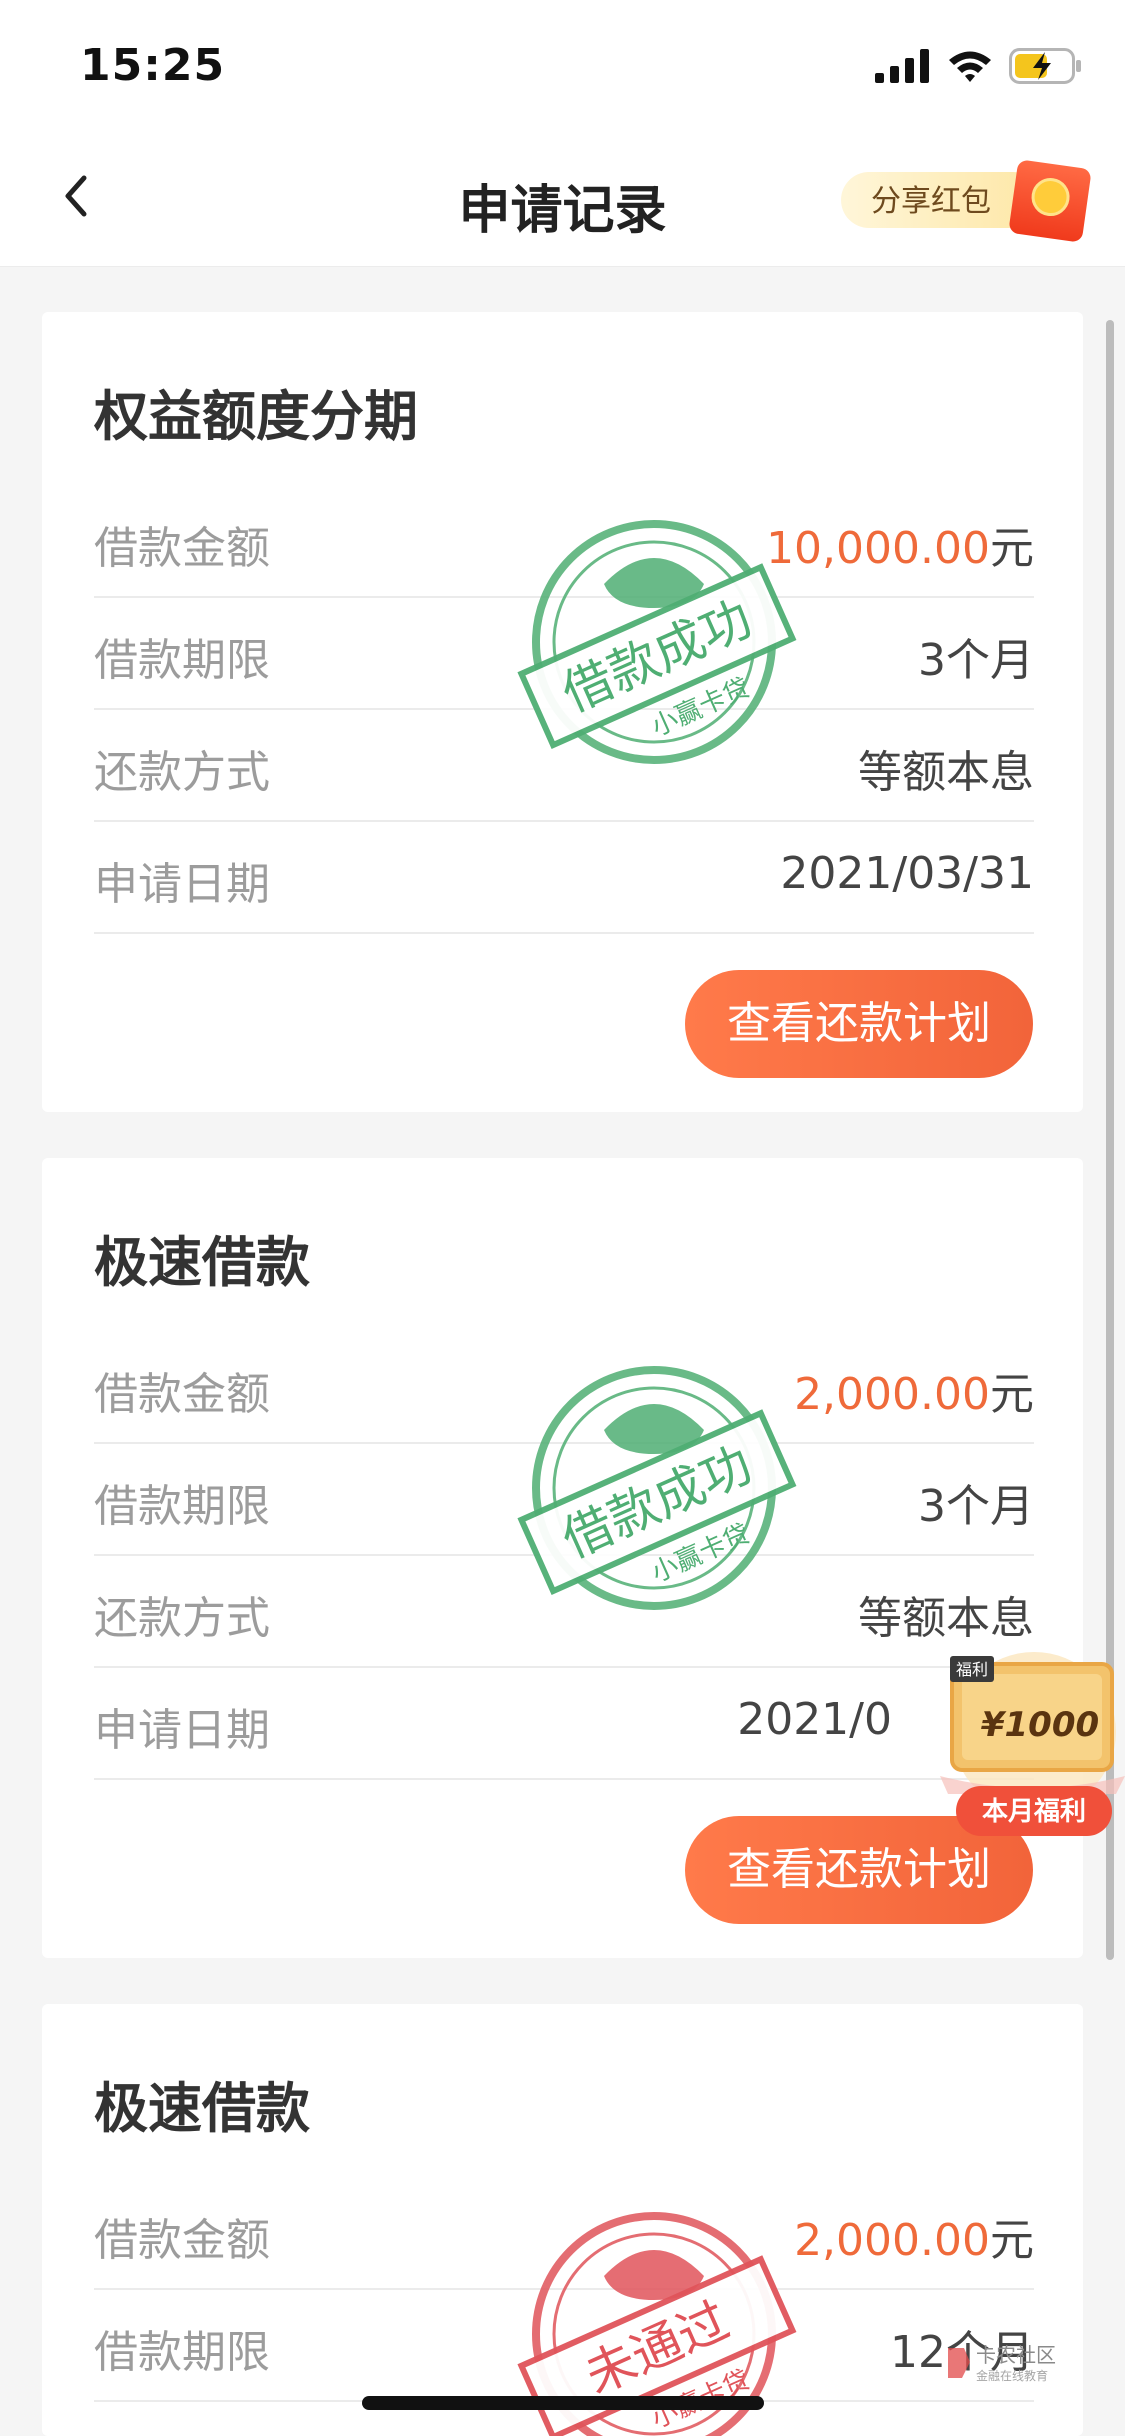 This screenshot has width=1125, height=2436. What do you see at coordinates (1016, 2355) in the screenshot?
I see `watermark-title: 卡农社区` at bounding box center [1016, 2355].